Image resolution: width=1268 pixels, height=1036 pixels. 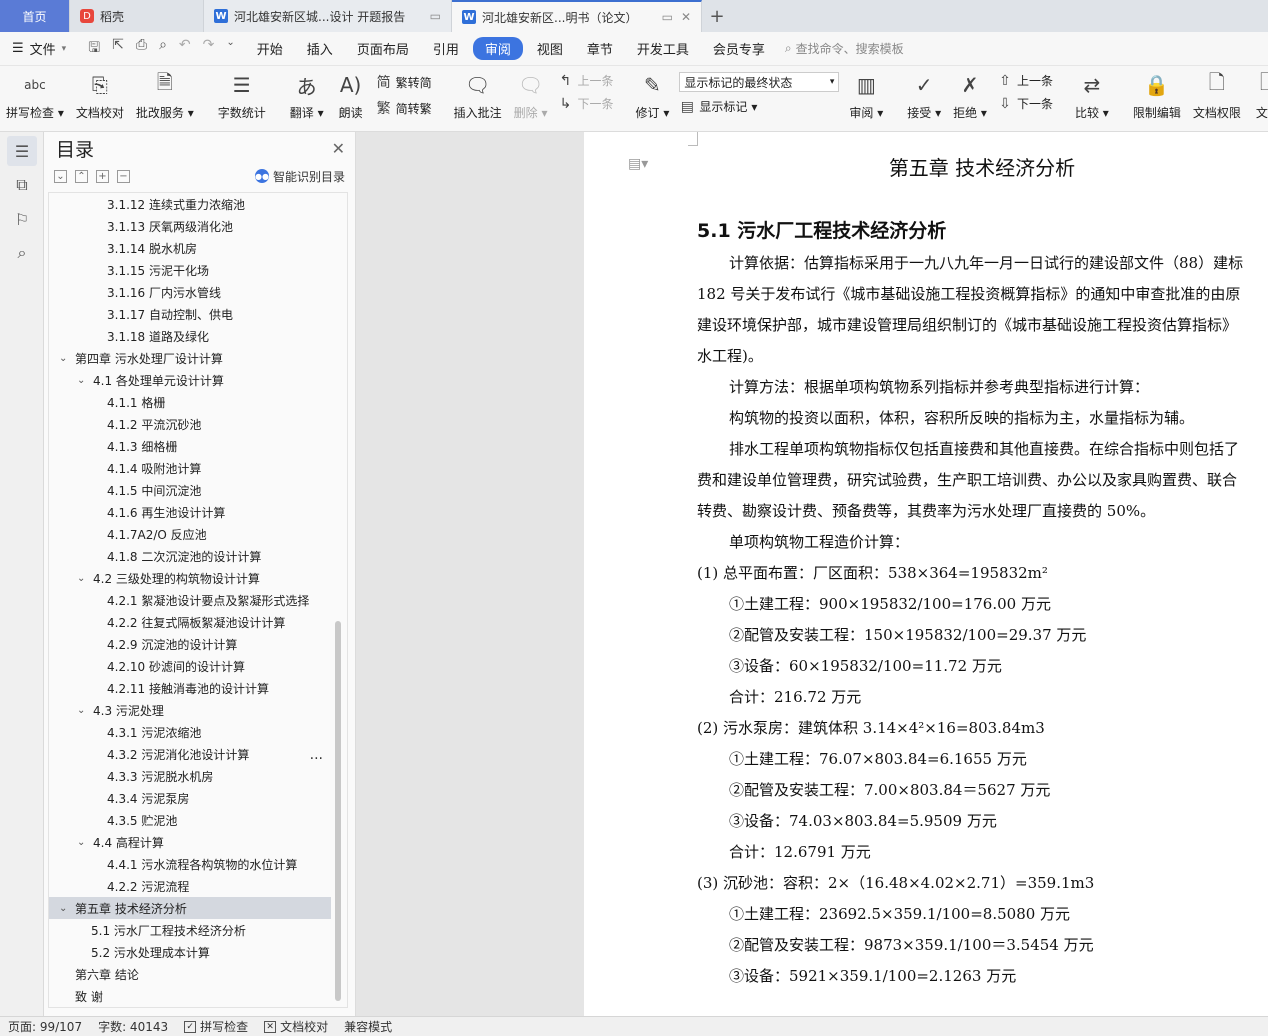 I want to click on status-spell-check: ✓ 拼写检查, so click(x=216, y=1026).